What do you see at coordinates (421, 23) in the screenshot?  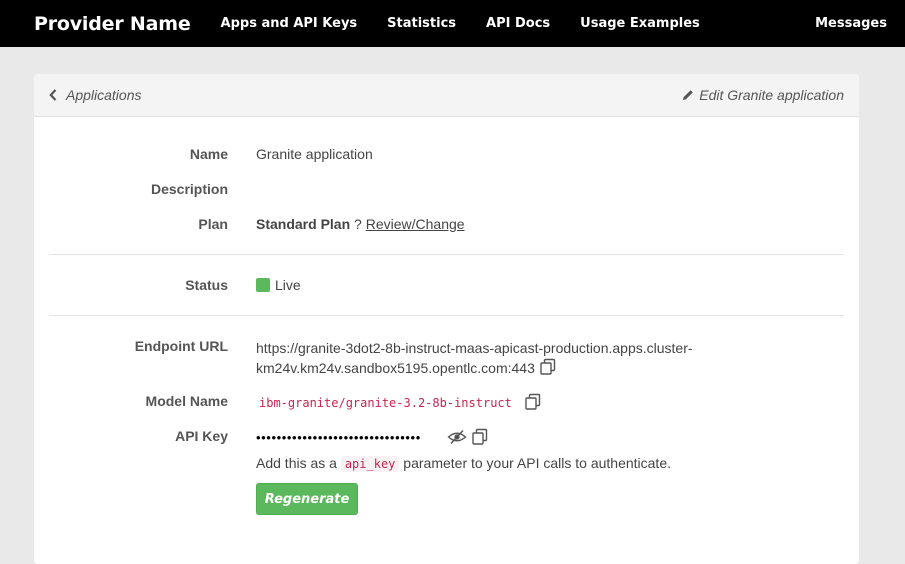 I see `nav-statistics: Statistics` at bounding box center [421, 23].